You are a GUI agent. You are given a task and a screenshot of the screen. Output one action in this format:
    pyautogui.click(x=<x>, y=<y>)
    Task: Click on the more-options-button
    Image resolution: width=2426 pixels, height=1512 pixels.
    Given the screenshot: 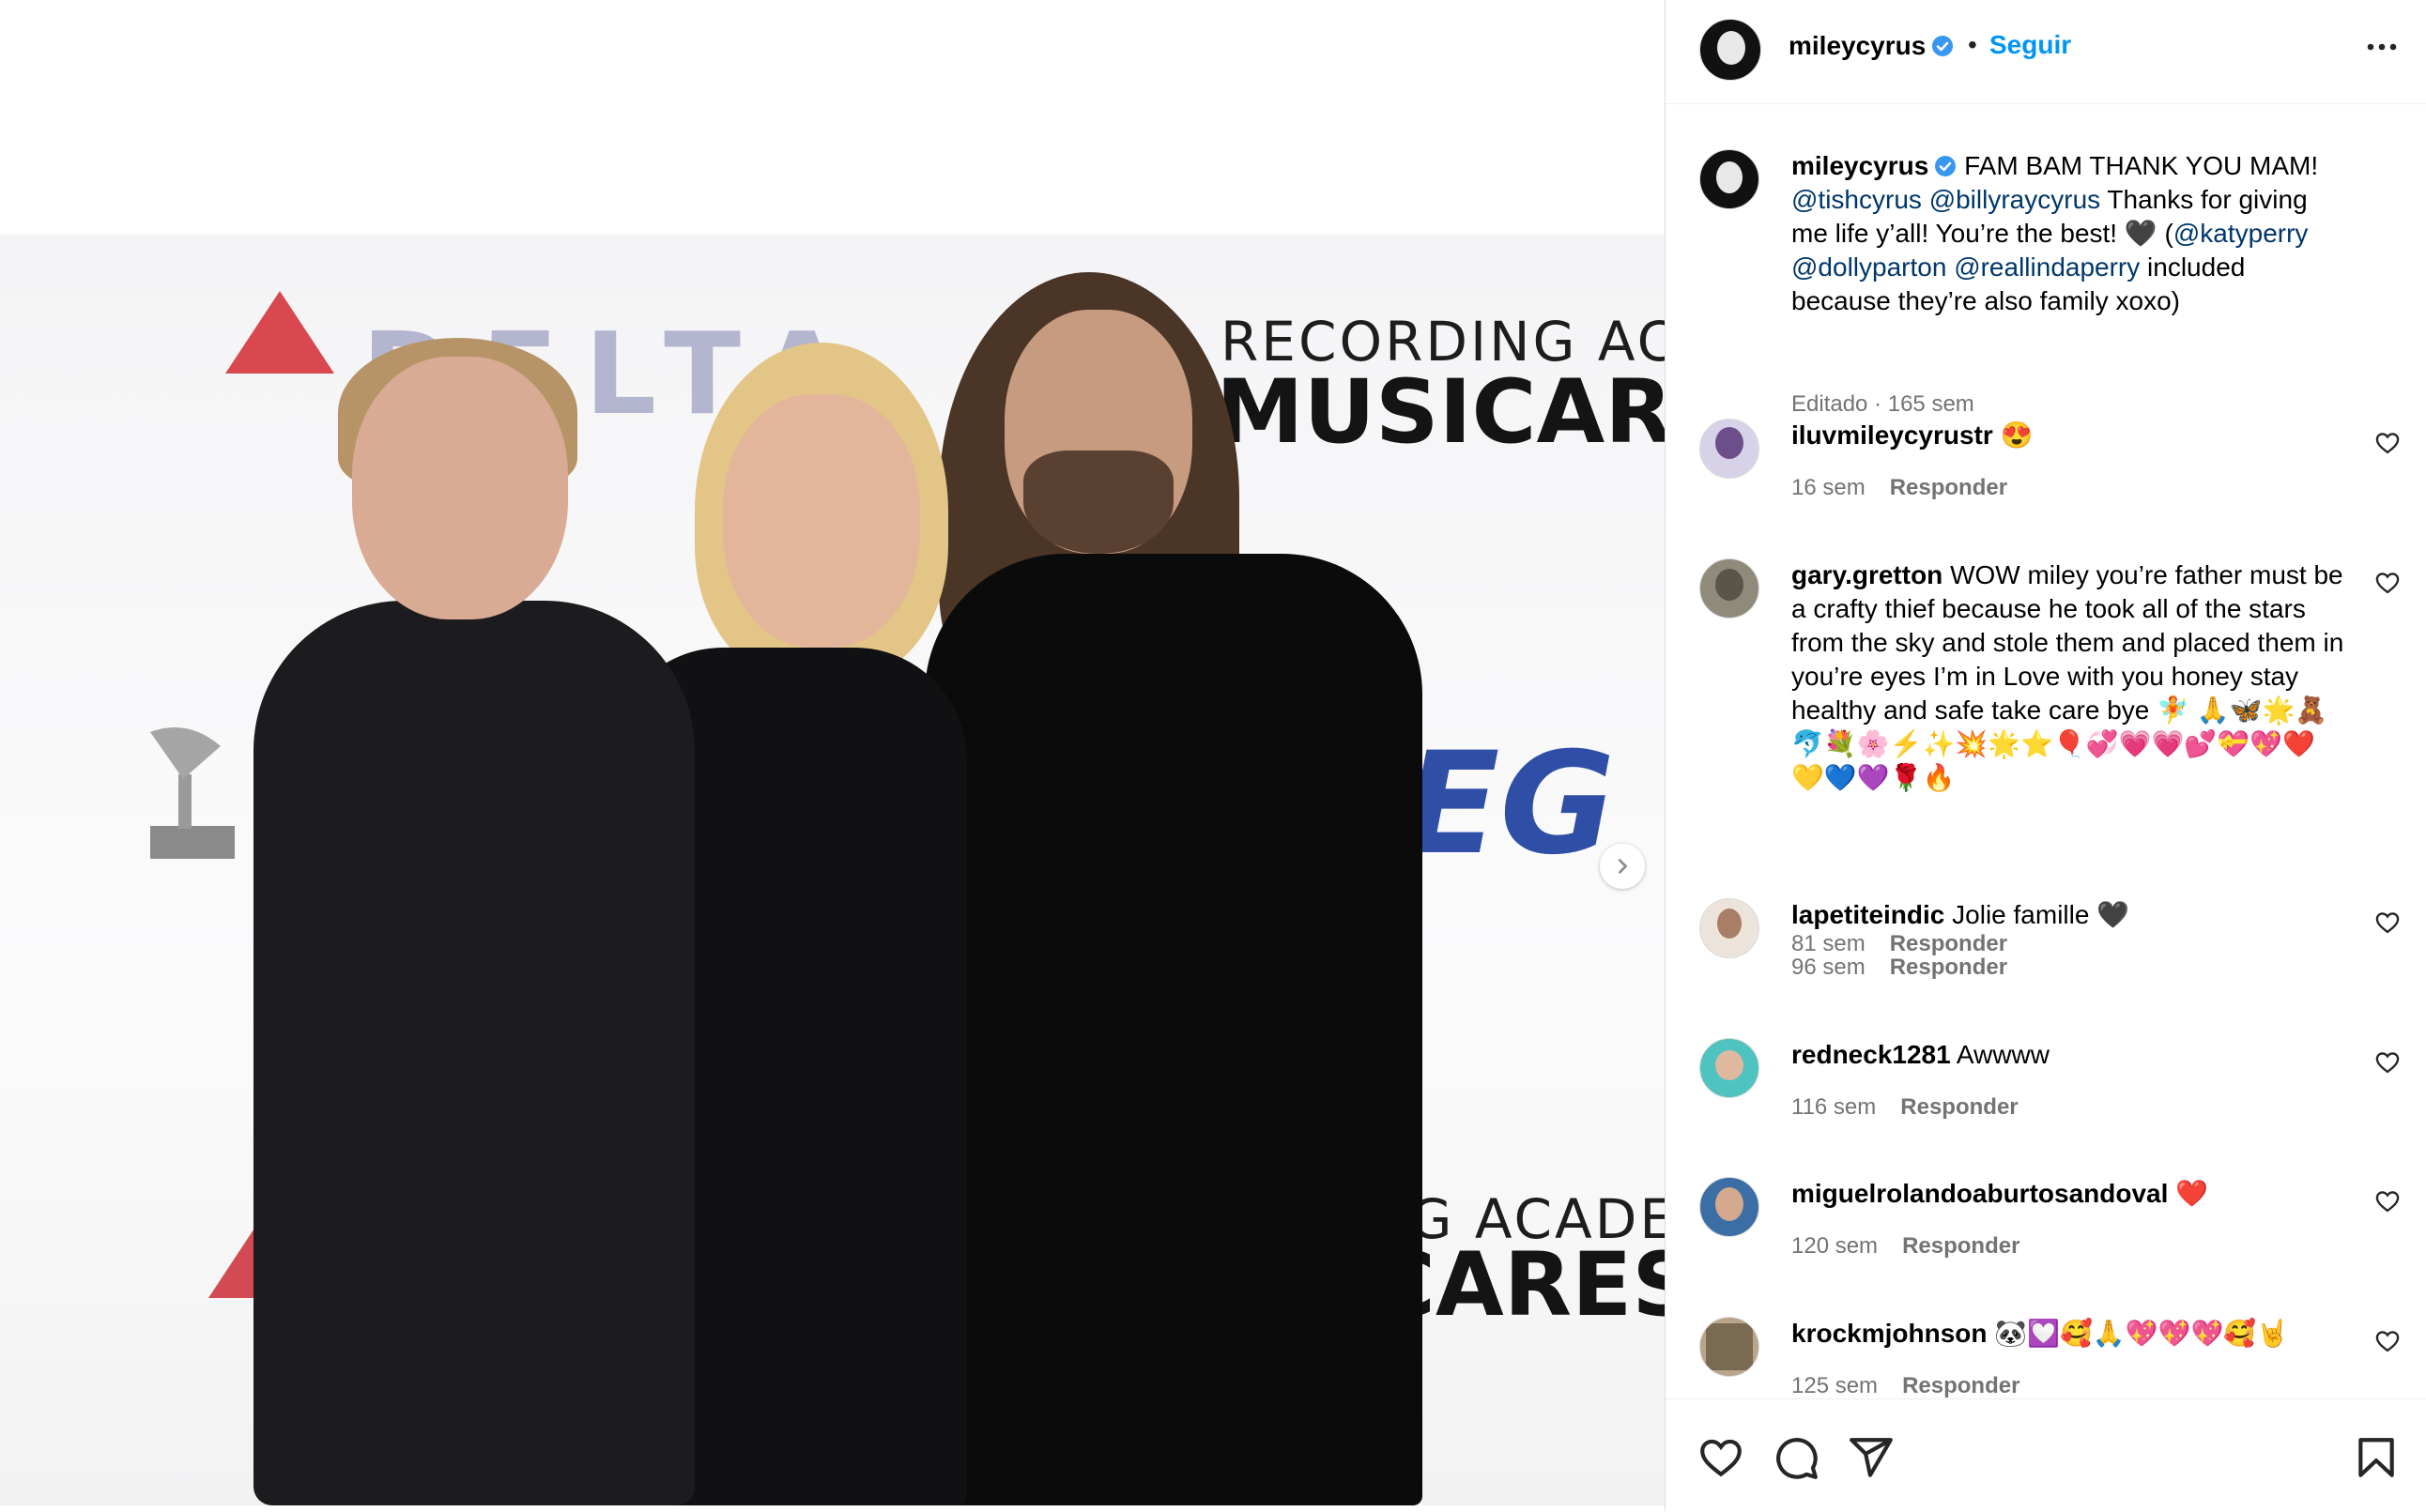 What is the action you would take?
    pyautogui.click(x=2381, y=47)
    